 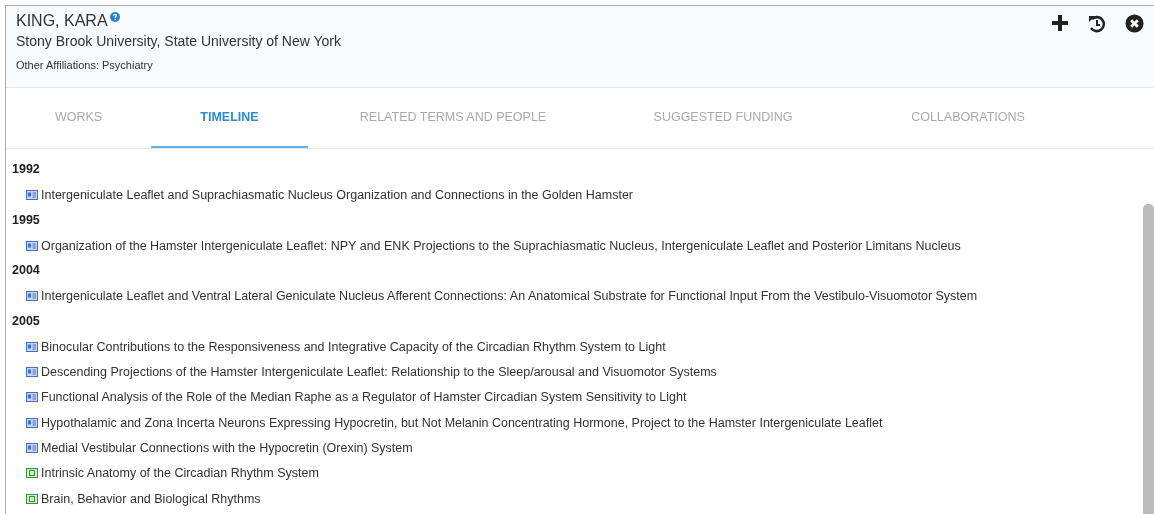 I want to click on work-title: Intergeniculate Leaflet and Ventral Lateral Geniculate Nucleus Afferent Connections: An Anatomical Substrate for Functional Input From the Vestibulo-Visuomotor System, so click(x=509, y=296).